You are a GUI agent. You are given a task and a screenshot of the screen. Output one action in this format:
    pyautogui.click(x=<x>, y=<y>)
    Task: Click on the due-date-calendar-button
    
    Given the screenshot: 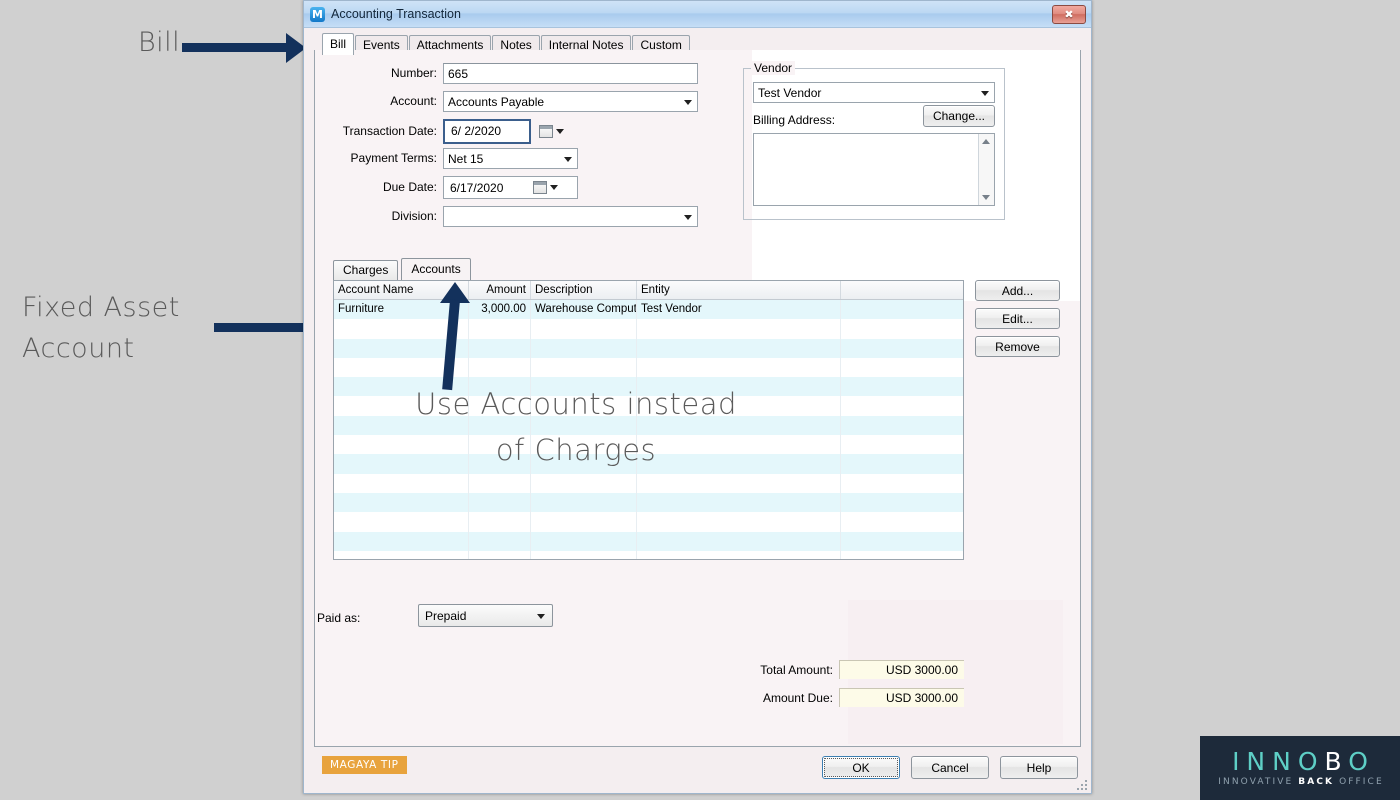 What is the action you would take?
    pyautogui.click(x=545, y=187)
    